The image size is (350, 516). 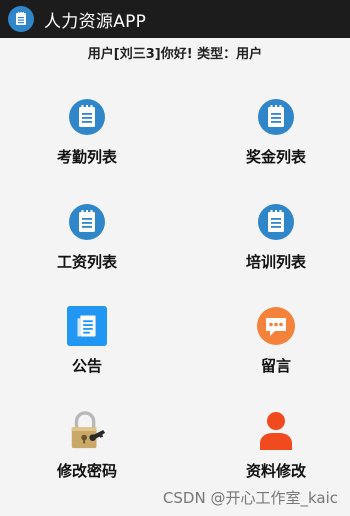 I want to click on menu-item-training-list: 培训列表, so click(x=276, y=237).